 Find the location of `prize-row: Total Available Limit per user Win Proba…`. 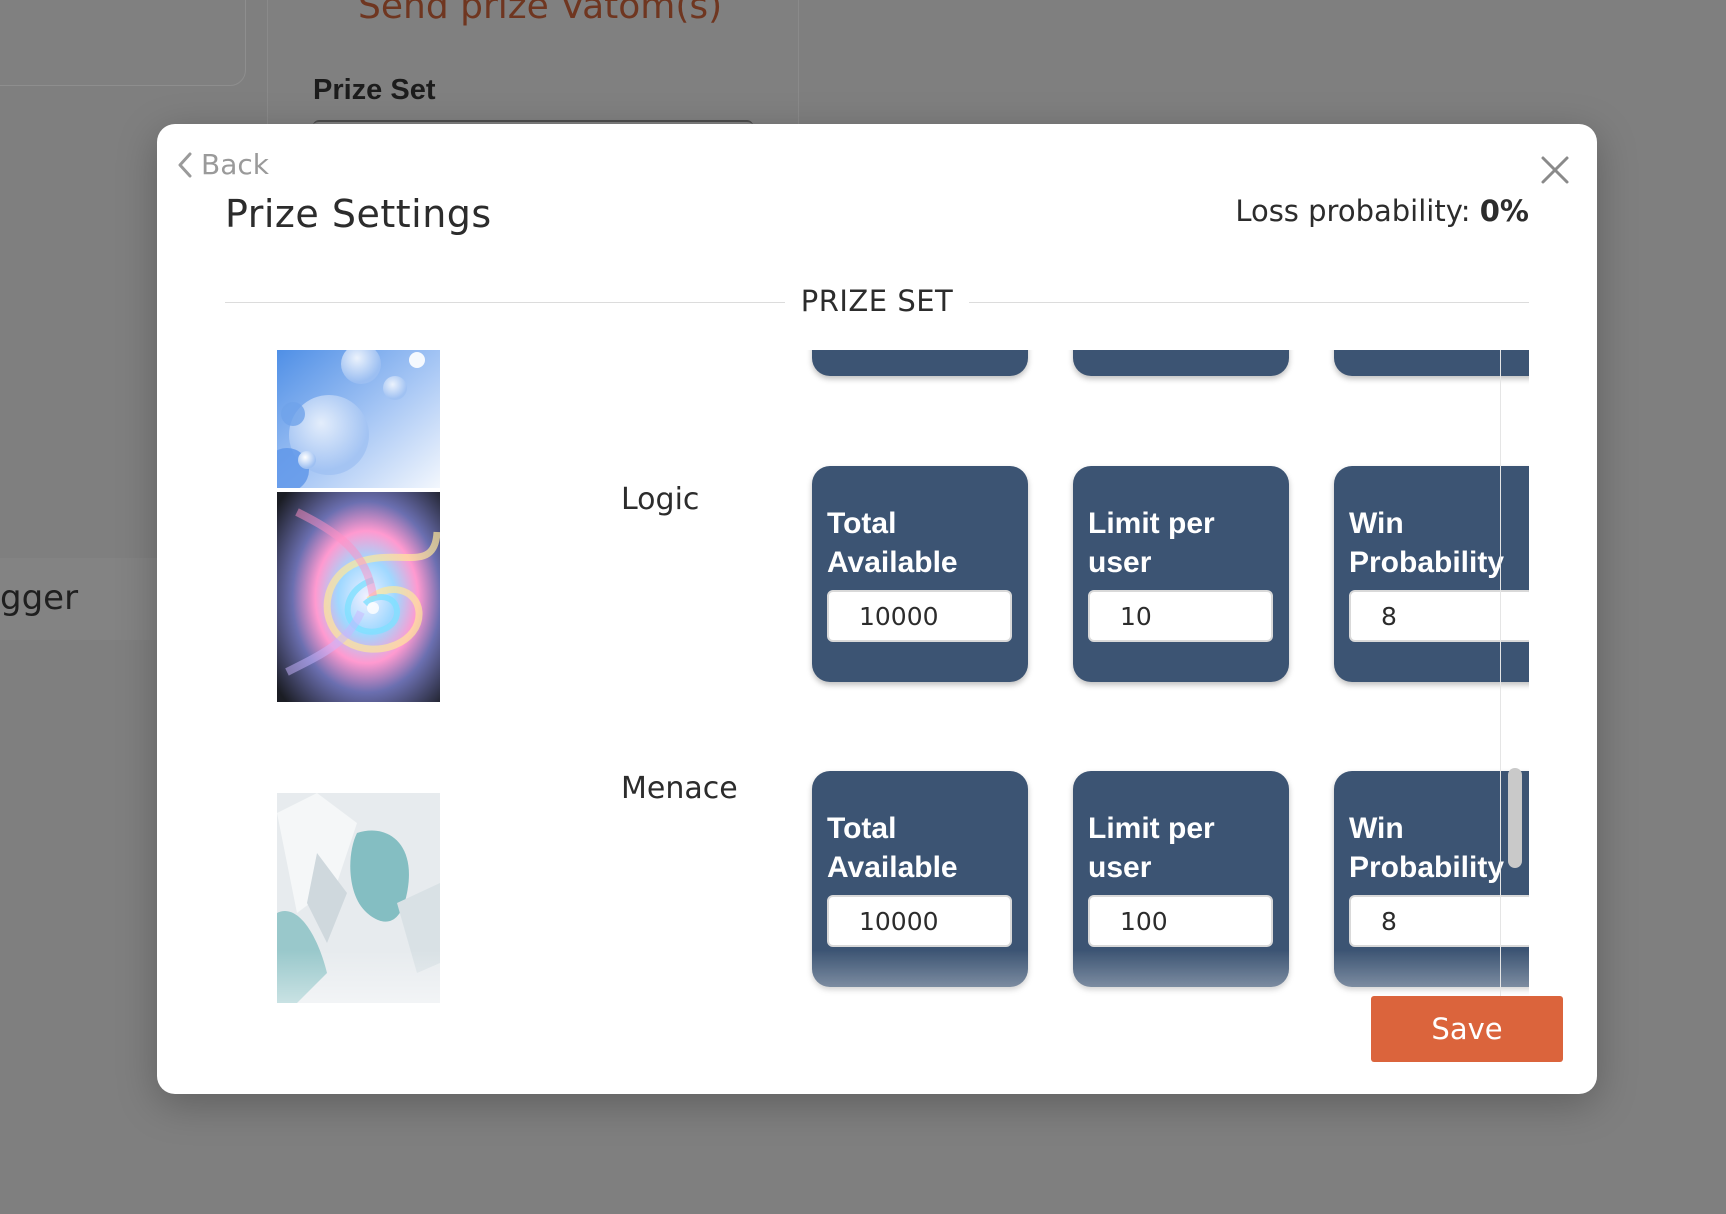

prize-row: Total Available Limit per user Win Proba… is located at coordinates (877, 419).